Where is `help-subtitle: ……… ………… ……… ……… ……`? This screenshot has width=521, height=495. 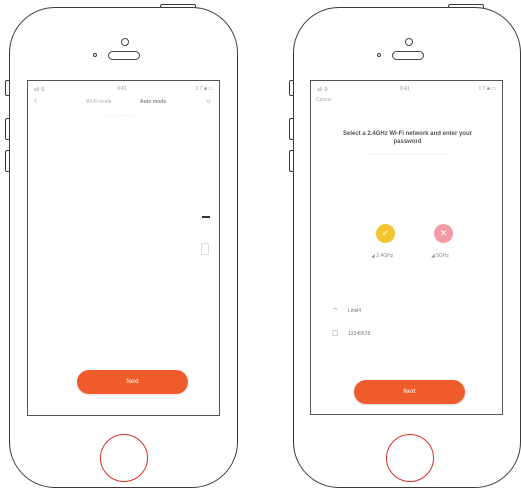 help-subtitle: ……… ………… ……… ……… …… is located at coordinates (407, 154).